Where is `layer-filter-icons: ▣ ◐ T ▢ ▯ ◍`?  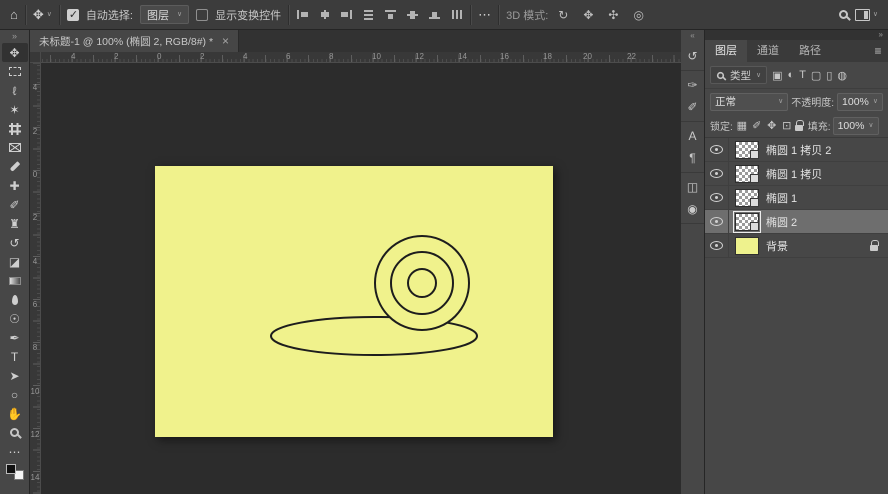 layer-filter-icons: ▣ ◐ T ▢ ▯ ◍ is located at coordinates (809, 75).